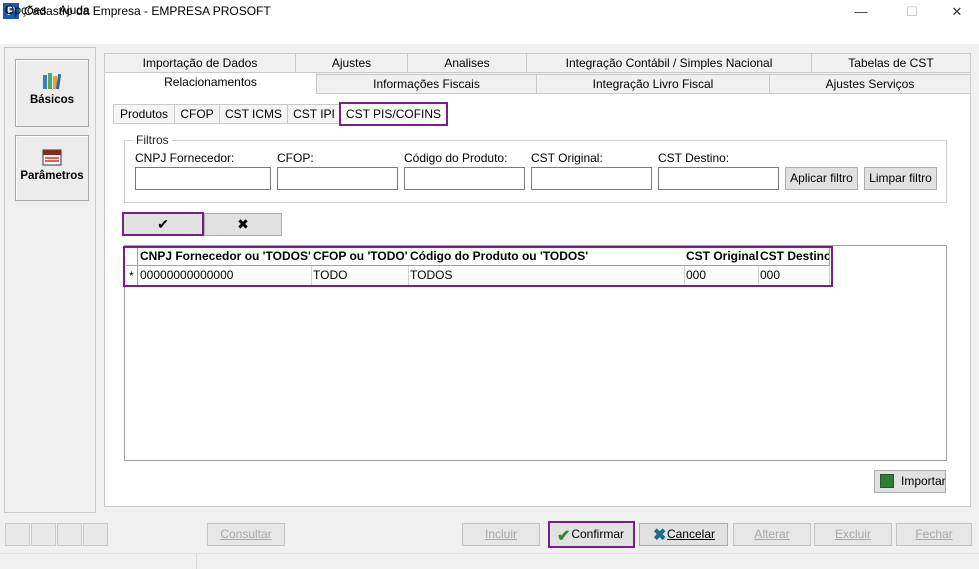 This screenshot has height=569, width=979. Describe the element at coordinates (489, 561) in the screenshot. I see `status-bar` at that location.